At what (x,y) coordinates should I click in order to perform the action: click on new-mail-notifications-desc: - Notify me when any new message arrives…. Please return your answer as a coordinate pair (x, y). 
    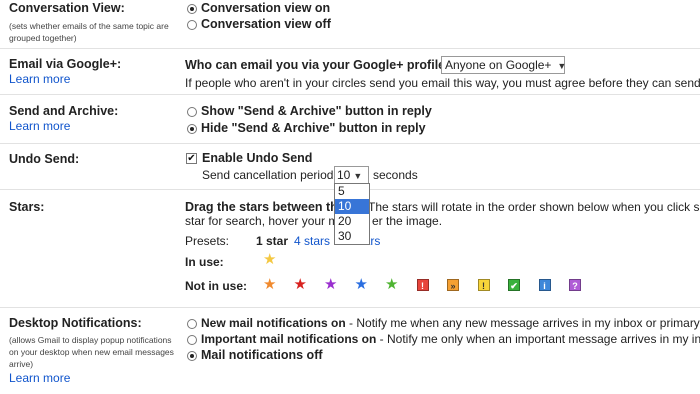
    Looking at the image, I should click on (522, 323).